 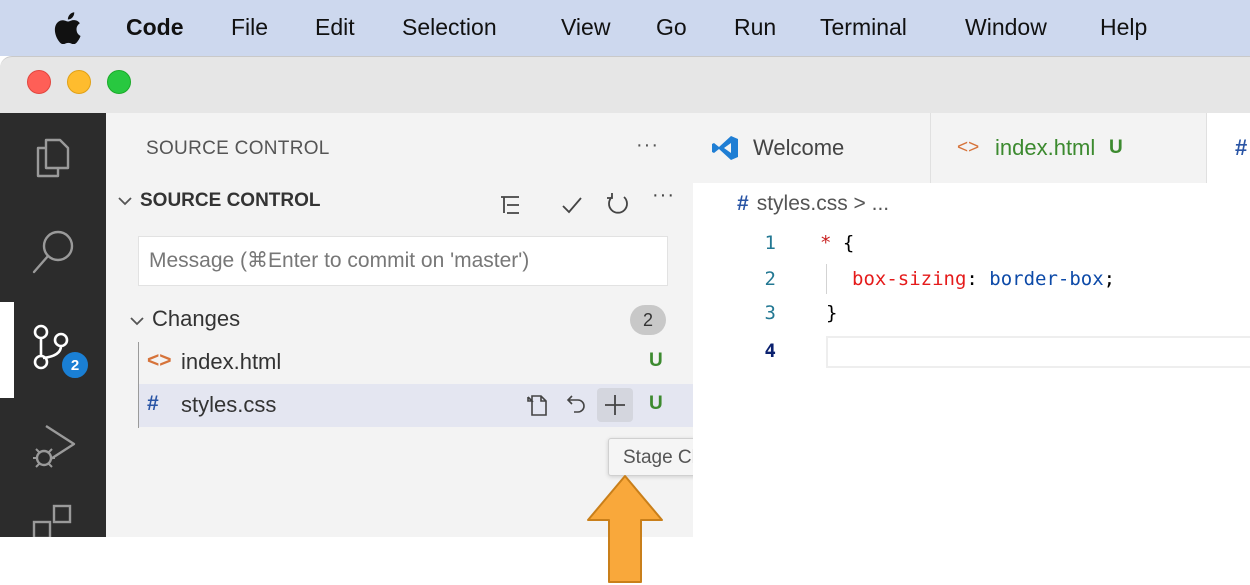 I want to click on section-more-button: ···, so click(x=663, y=195).